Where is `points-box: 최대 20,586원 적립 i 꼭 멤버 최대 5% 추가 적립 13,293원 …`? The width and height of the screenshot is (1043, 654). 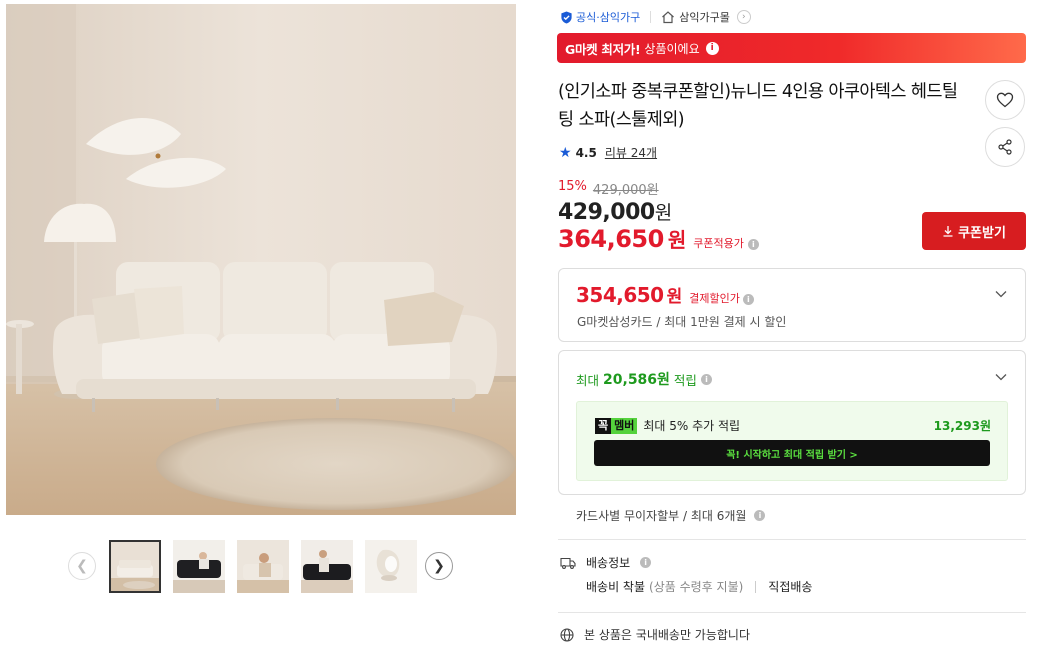 points-box: 최대 20,586원 적립 i 꼭 멤버 최대 5% 추가 적립 13,293원 … is located at coordinates (792, 422).